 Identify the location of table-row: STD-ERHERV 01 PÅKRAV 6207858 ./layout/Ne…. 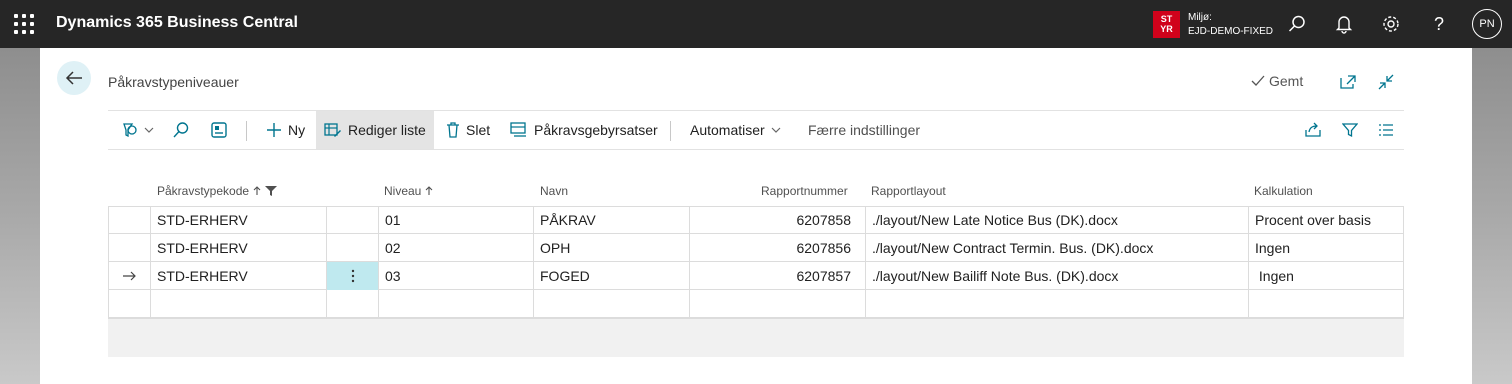
(756, 220).